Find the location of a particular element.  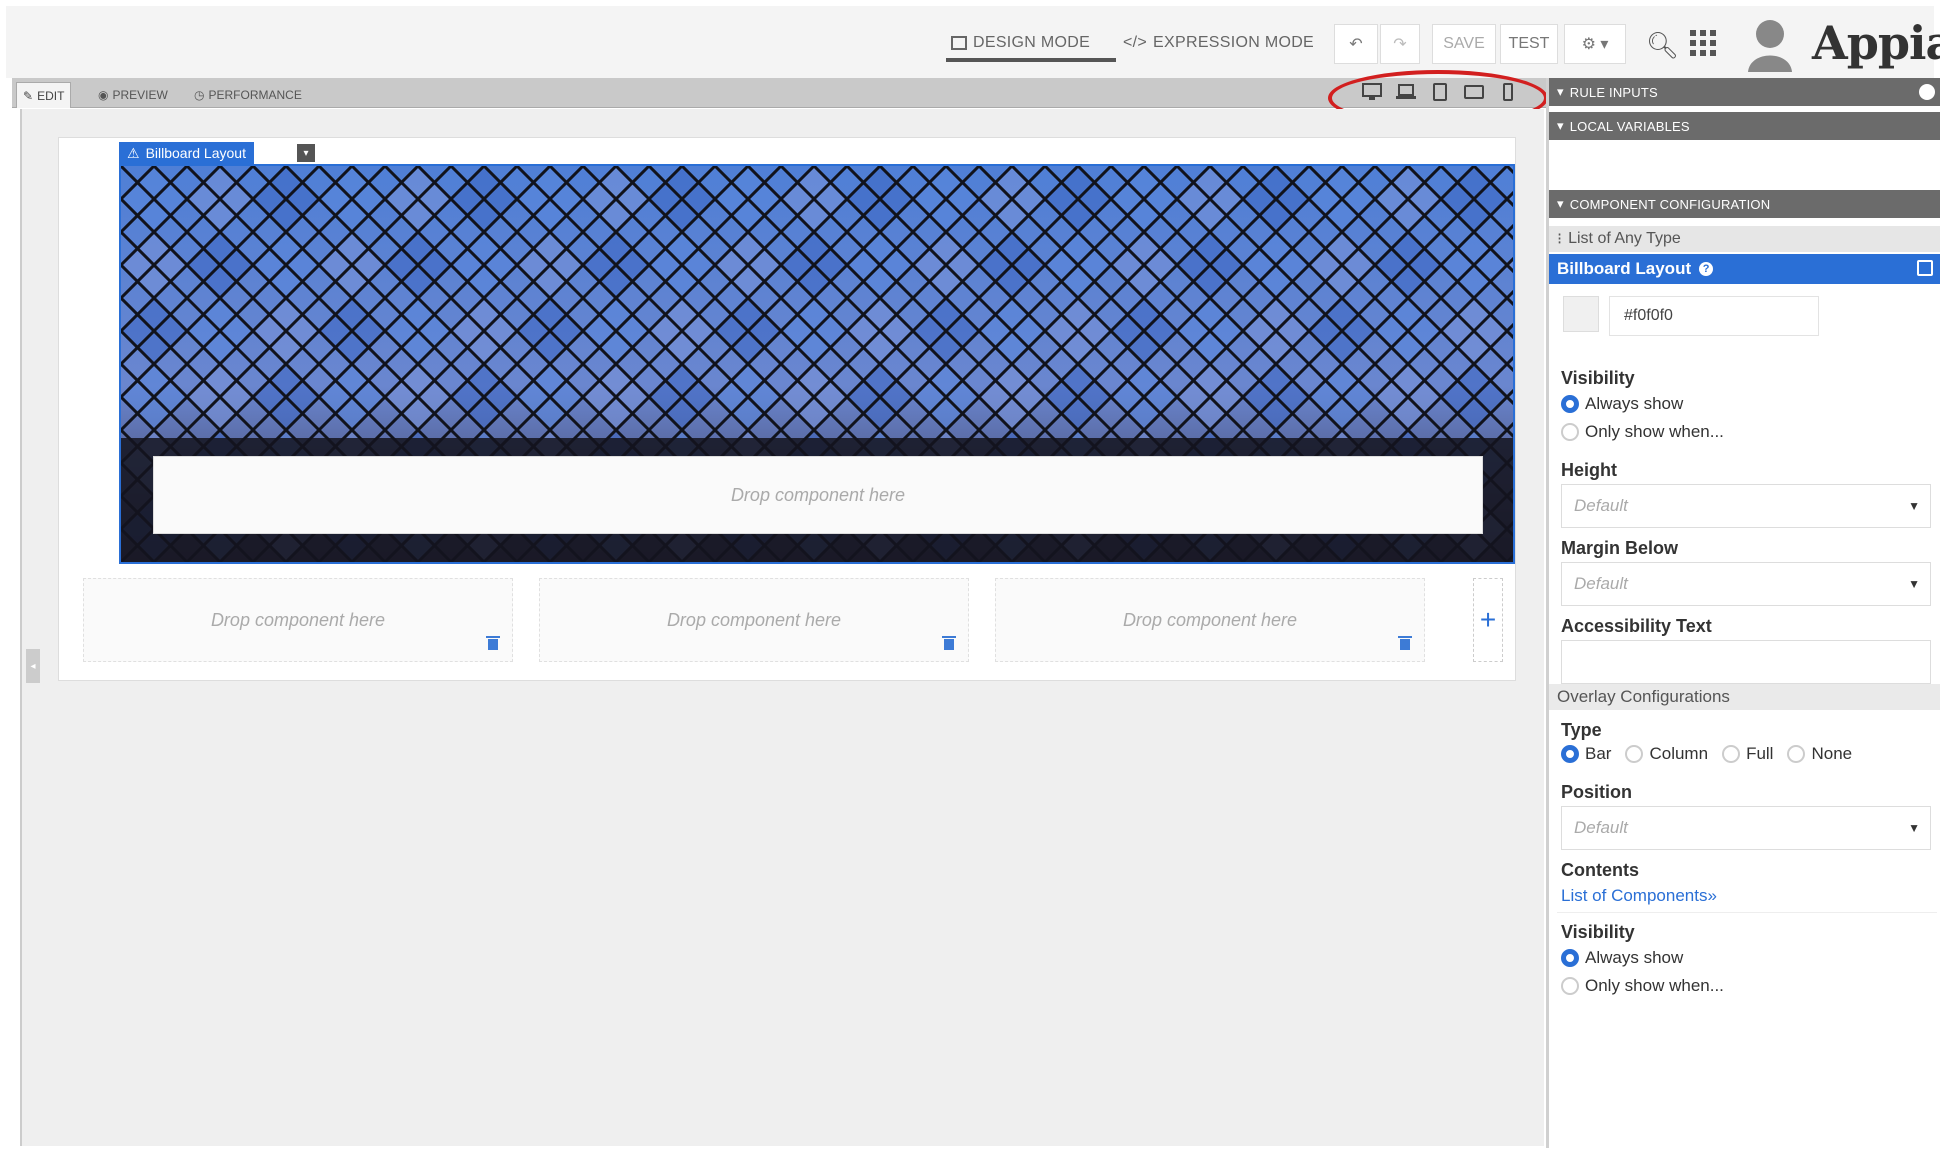

tab-preview: ◉ PREVIEW is located at coordinates (133, 95).